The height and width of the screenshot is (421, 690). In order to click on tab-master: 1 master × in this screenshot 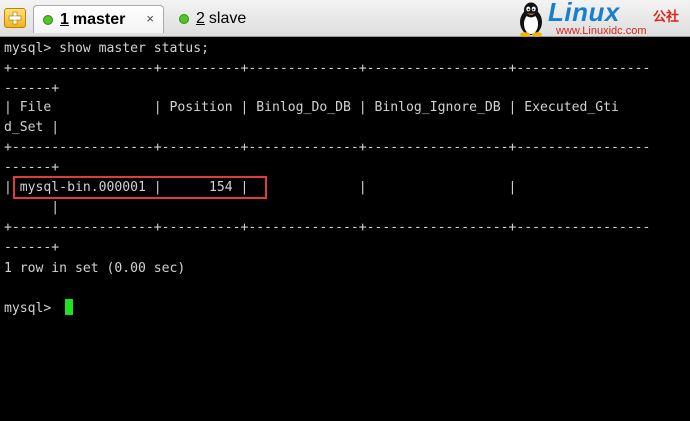, I will do `click(98, 19)`.